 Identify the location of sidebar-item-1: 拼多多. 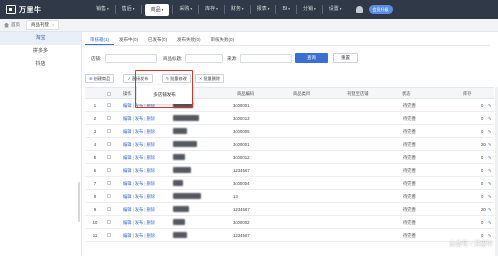
(40, 51).